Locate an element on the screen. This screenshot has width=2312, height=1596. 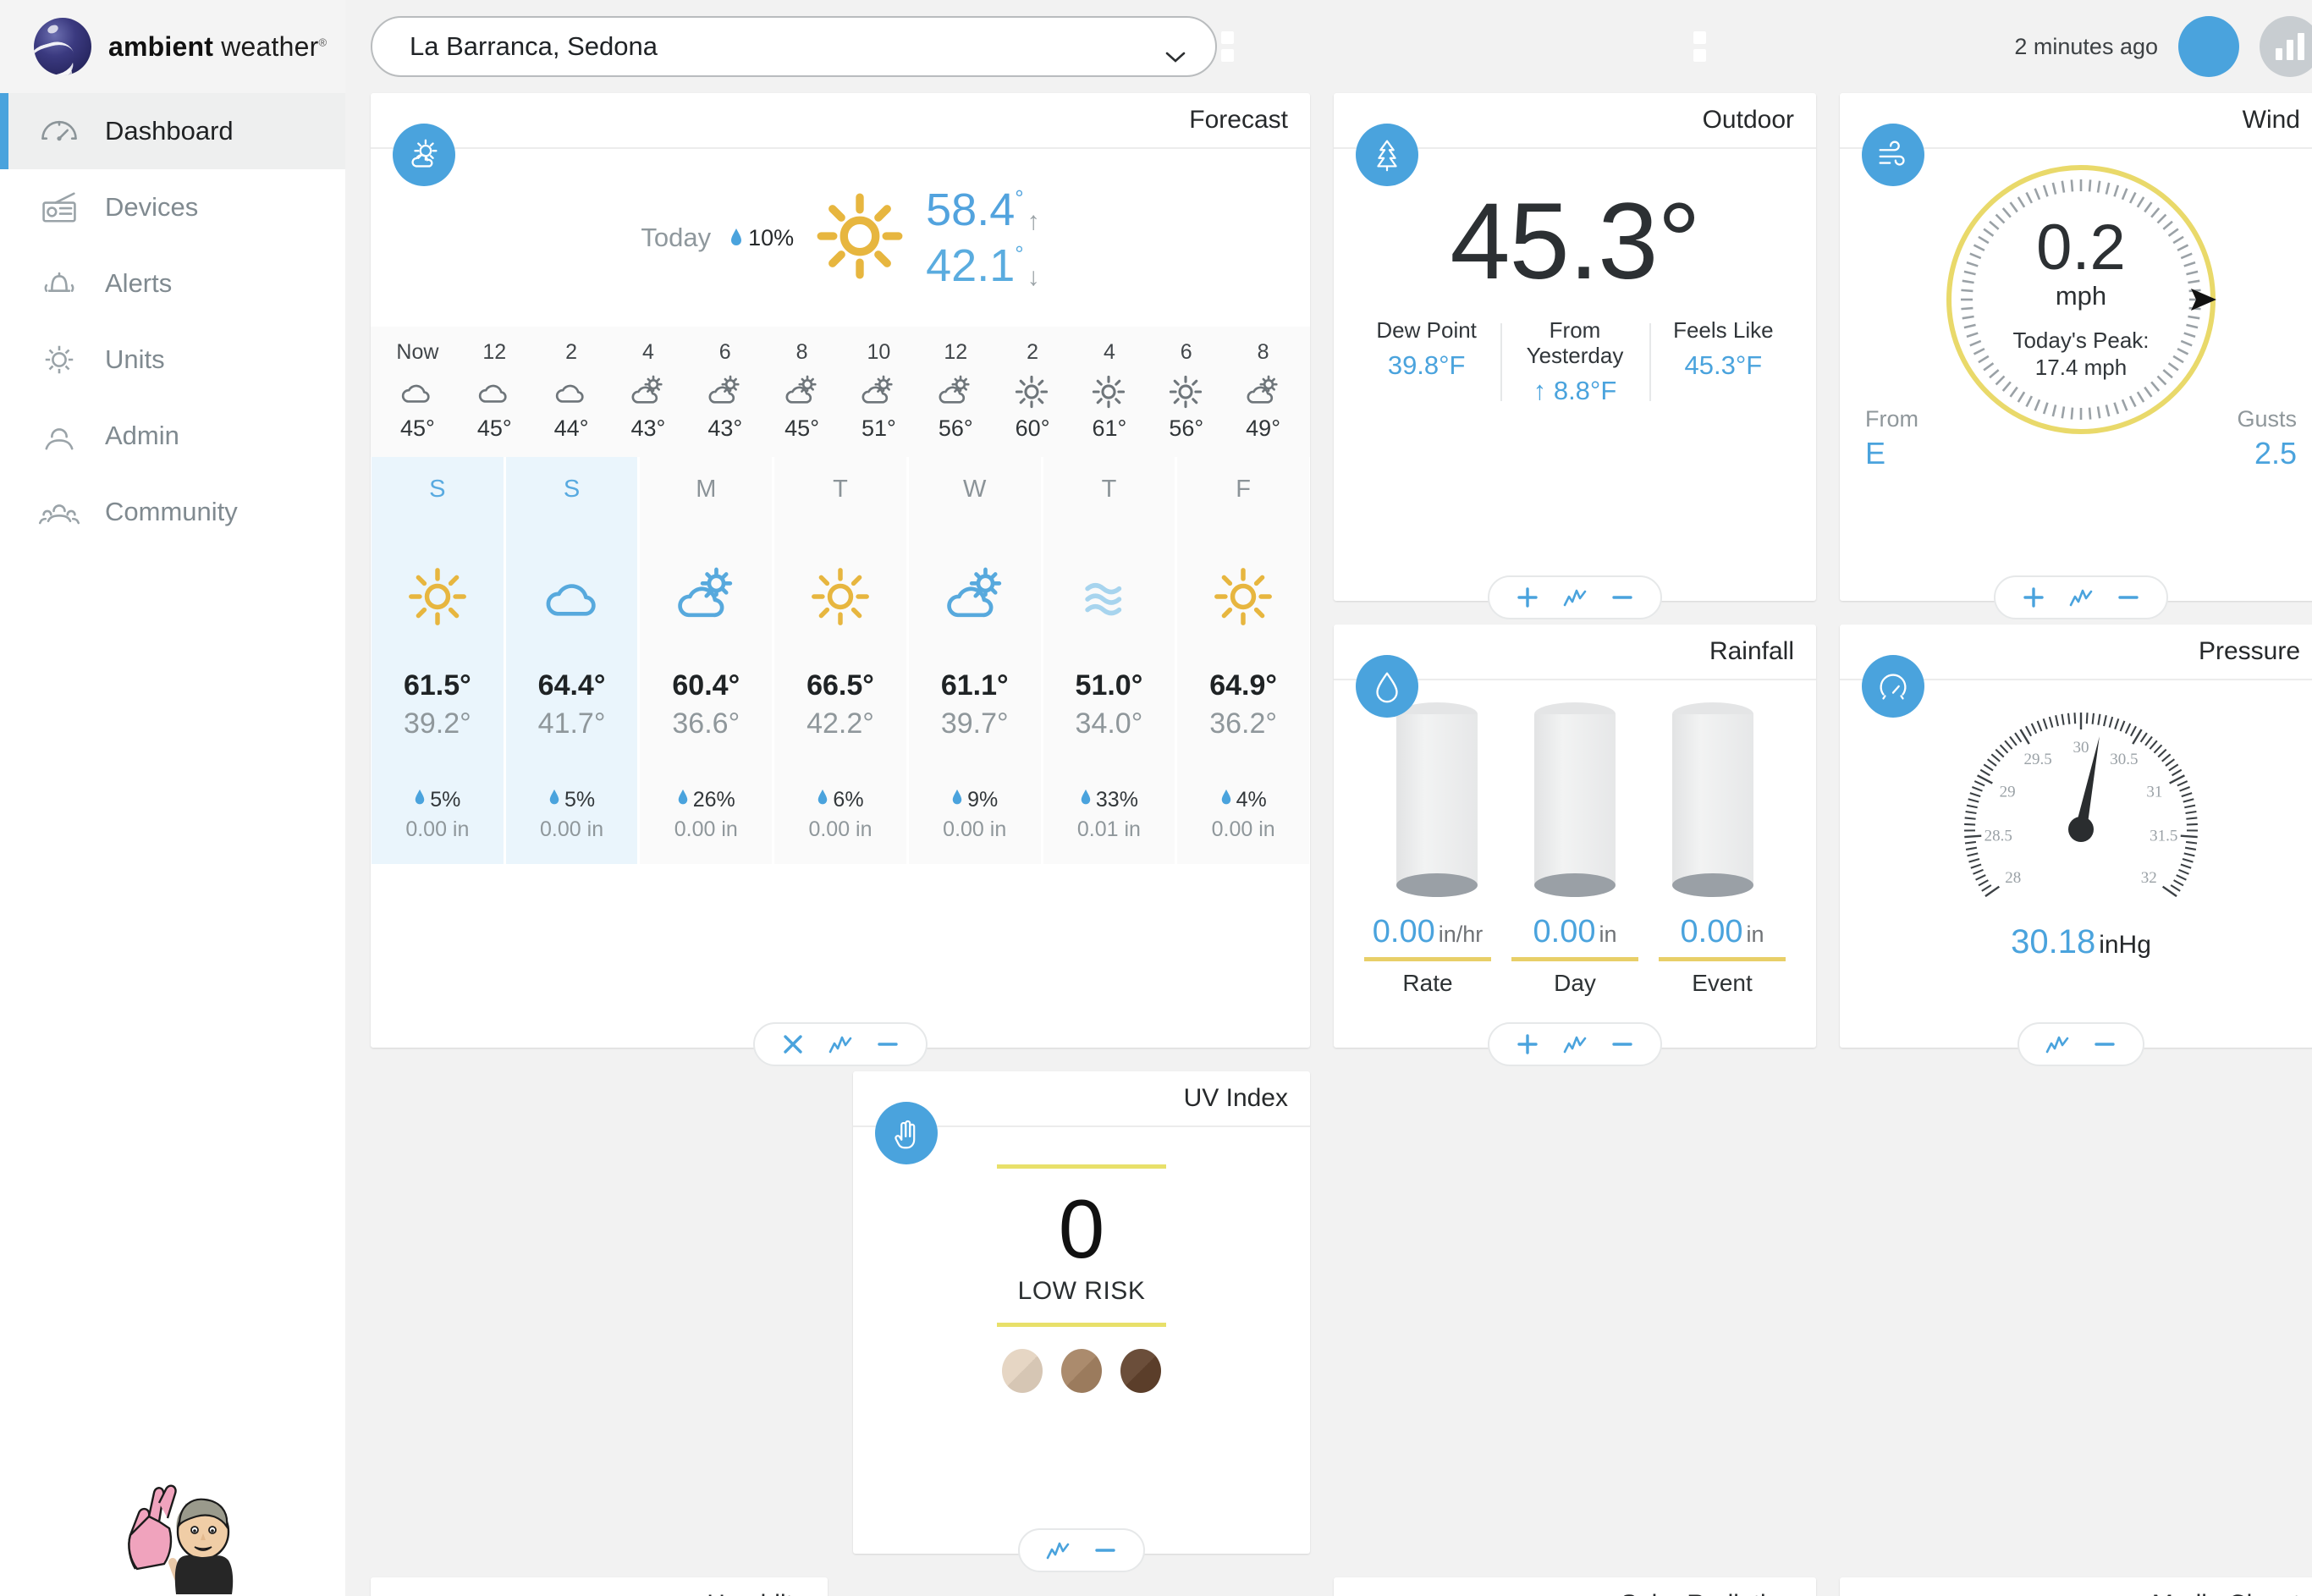
hourly-temp: 43° is located at coordinates (725, 428).